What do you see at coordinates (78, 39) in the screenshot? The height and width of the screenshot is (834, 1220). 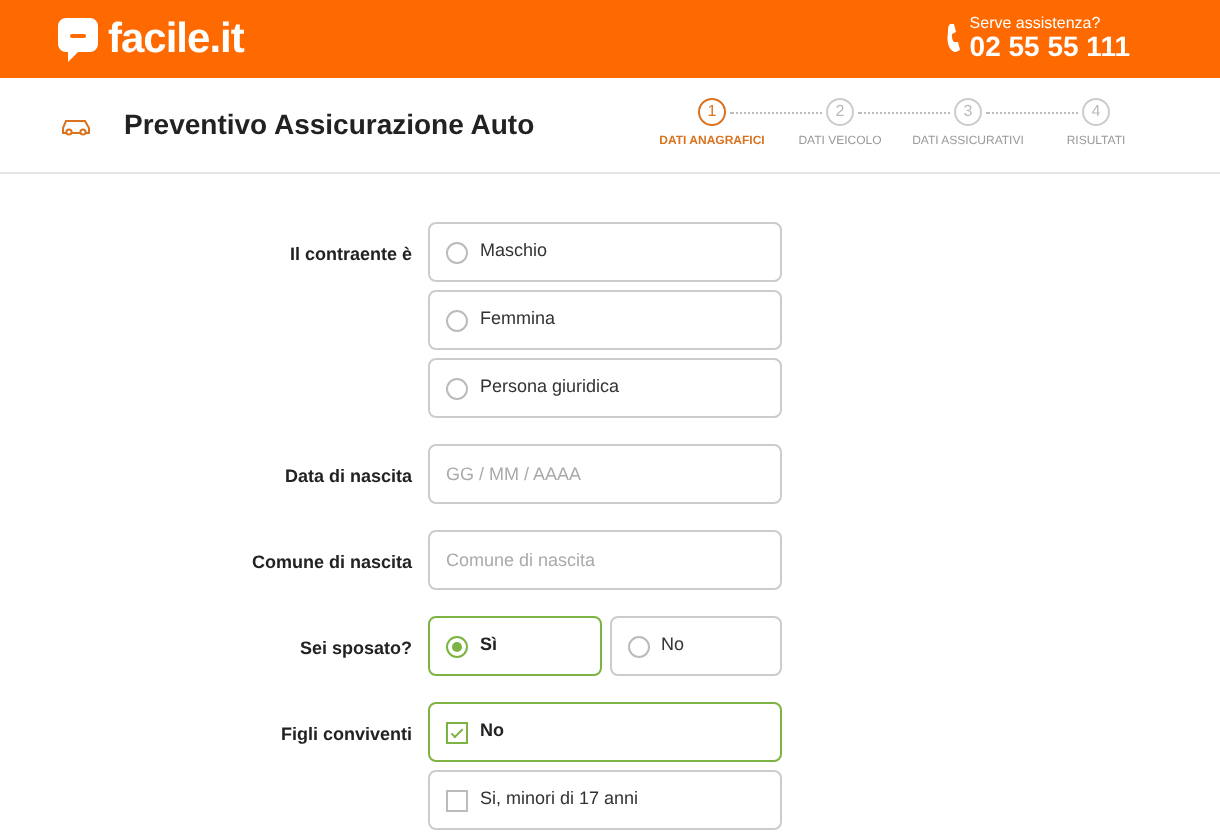 I see `logo-icon` at bounding box center [78, 39].